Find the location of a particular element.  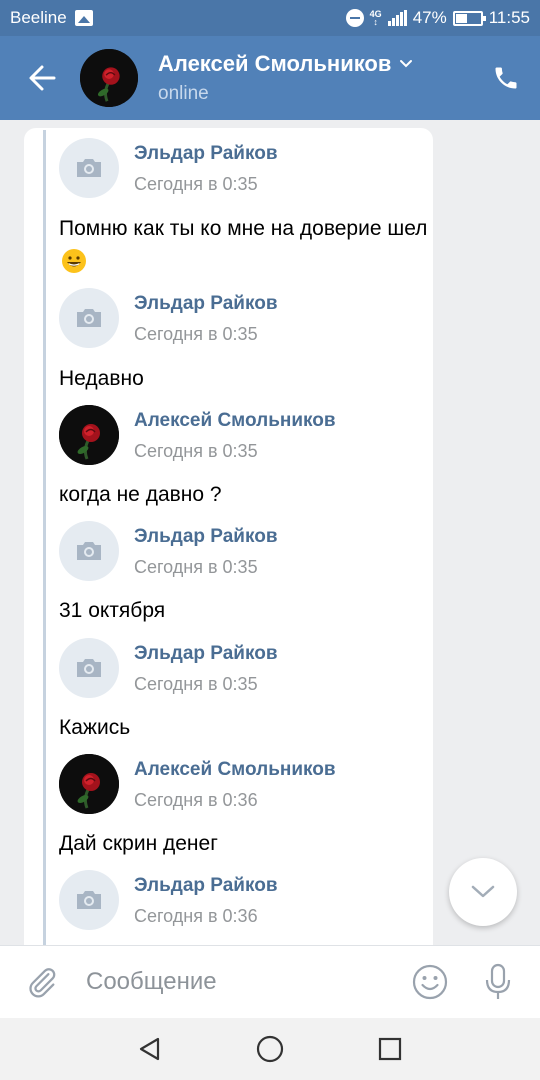

phone-icon is located at coordinates (506, 78).